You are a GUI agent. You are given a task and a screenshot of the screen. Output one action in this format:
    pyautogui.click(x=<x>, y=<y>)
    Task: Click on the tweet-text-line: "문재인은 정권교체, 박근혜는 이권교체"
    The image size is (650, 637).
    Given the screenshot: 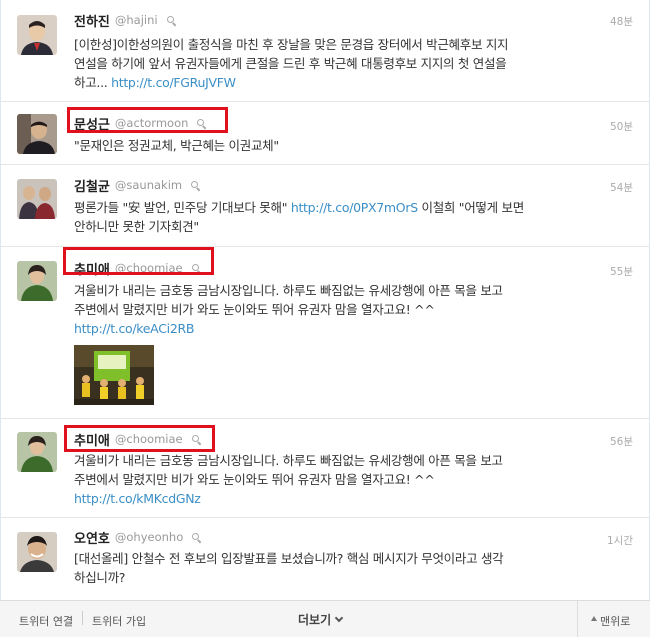 What is the action you would take?
    pyautogui.click(x=176, y=145)
    